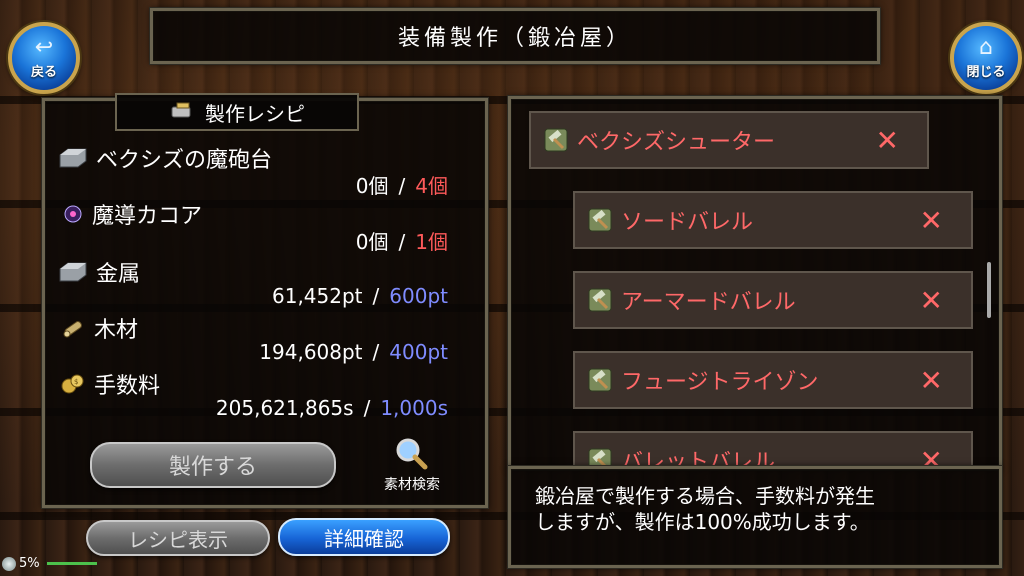 The image size is (1024, 576). I want to click on close-button: ⌂ 閉じる, so click(986, 58).